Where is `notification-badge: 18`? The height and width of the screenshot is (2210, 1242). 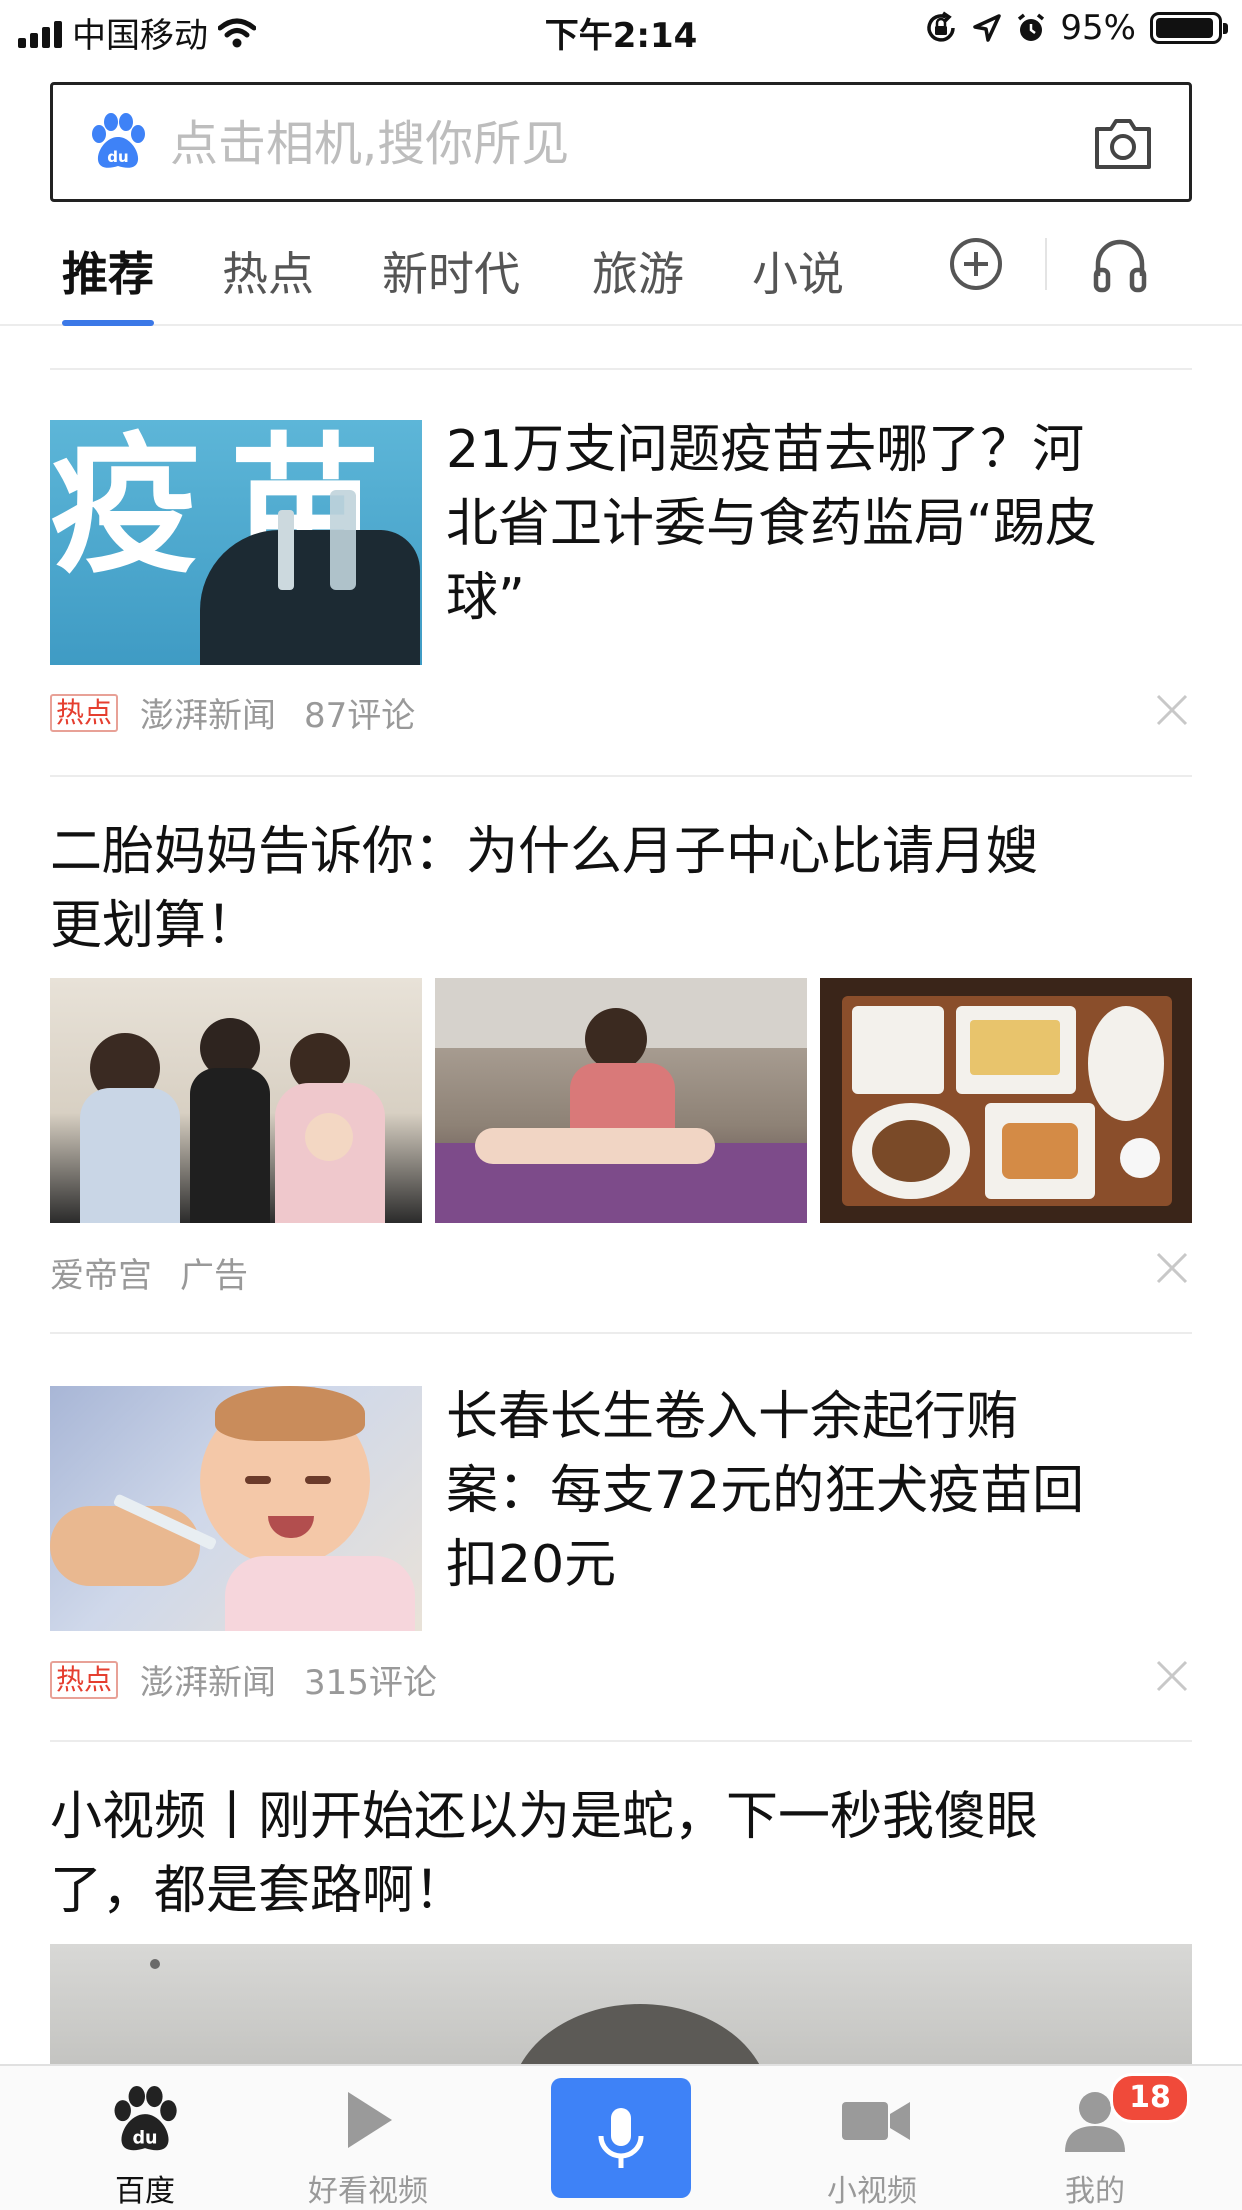 notification-badge: 18 is located at coordinates (1150, 2098).